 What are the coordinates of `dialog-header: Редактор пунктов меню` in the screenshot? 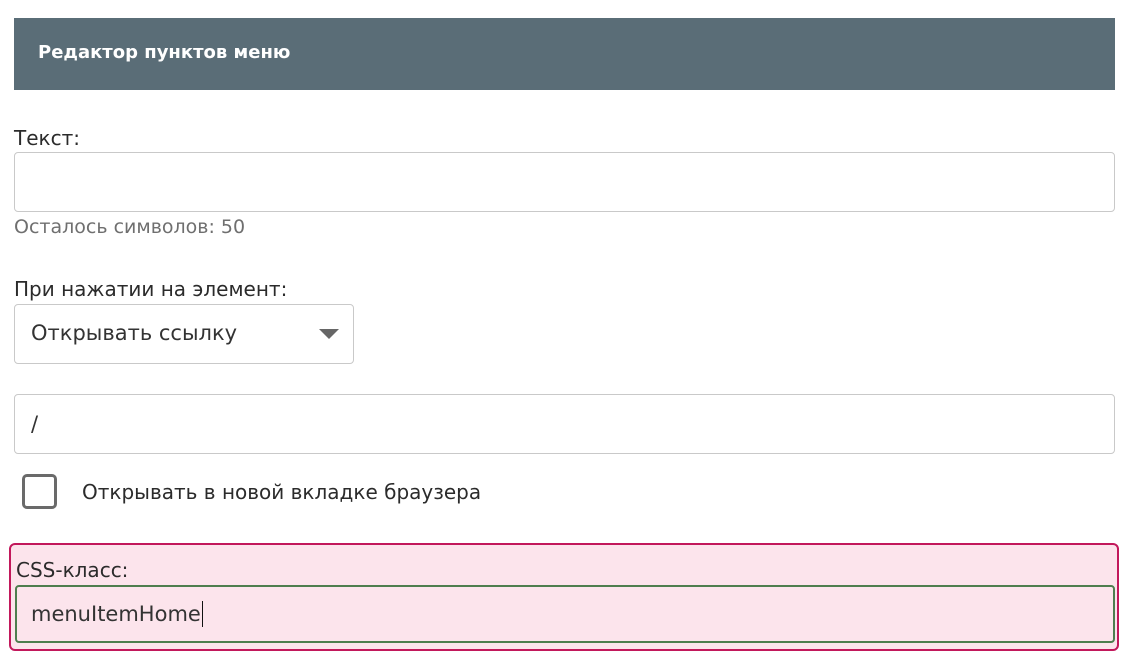 It's located at (564, 54).